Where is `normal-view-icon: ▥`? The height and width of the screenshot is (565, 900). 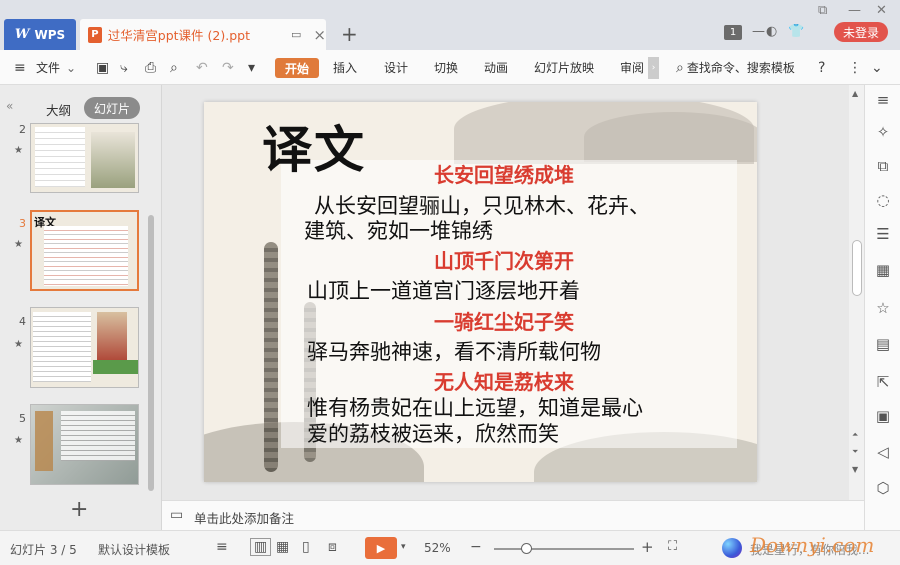
normal-view-icon: ▥ is located at coordinates (261, 547).